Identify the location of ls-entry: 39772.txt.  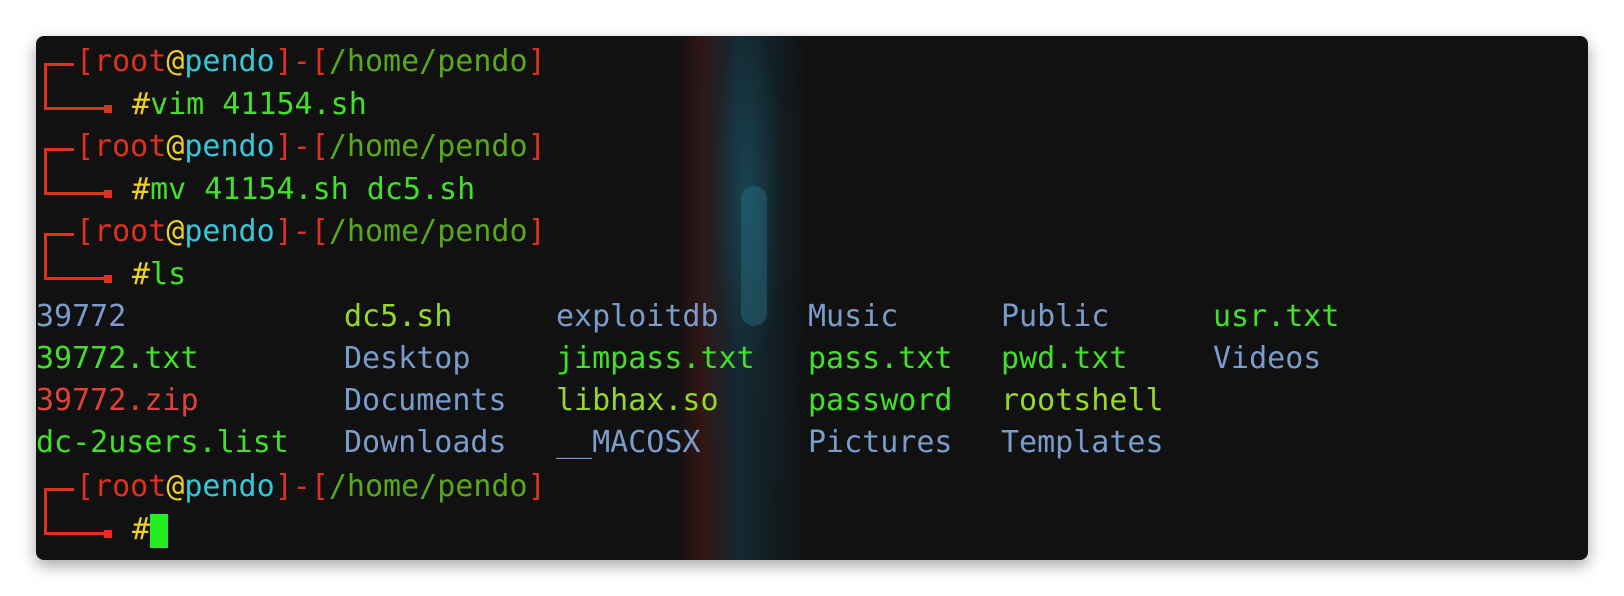
(117, 358).